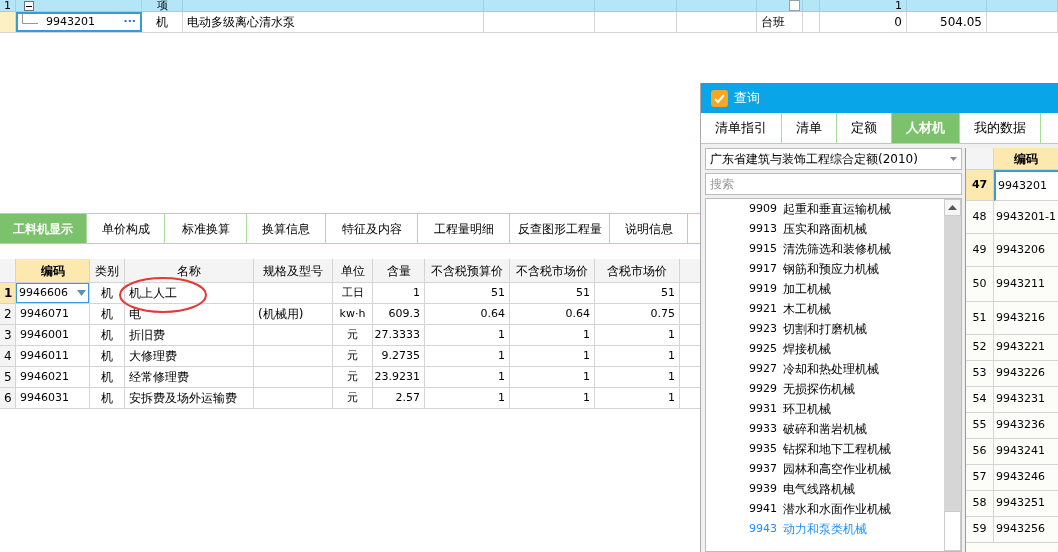 This screenshot has height=552, width=1058. I want to click on category-item: 9915 清洗筛选和装修机械, so click(847, 249).